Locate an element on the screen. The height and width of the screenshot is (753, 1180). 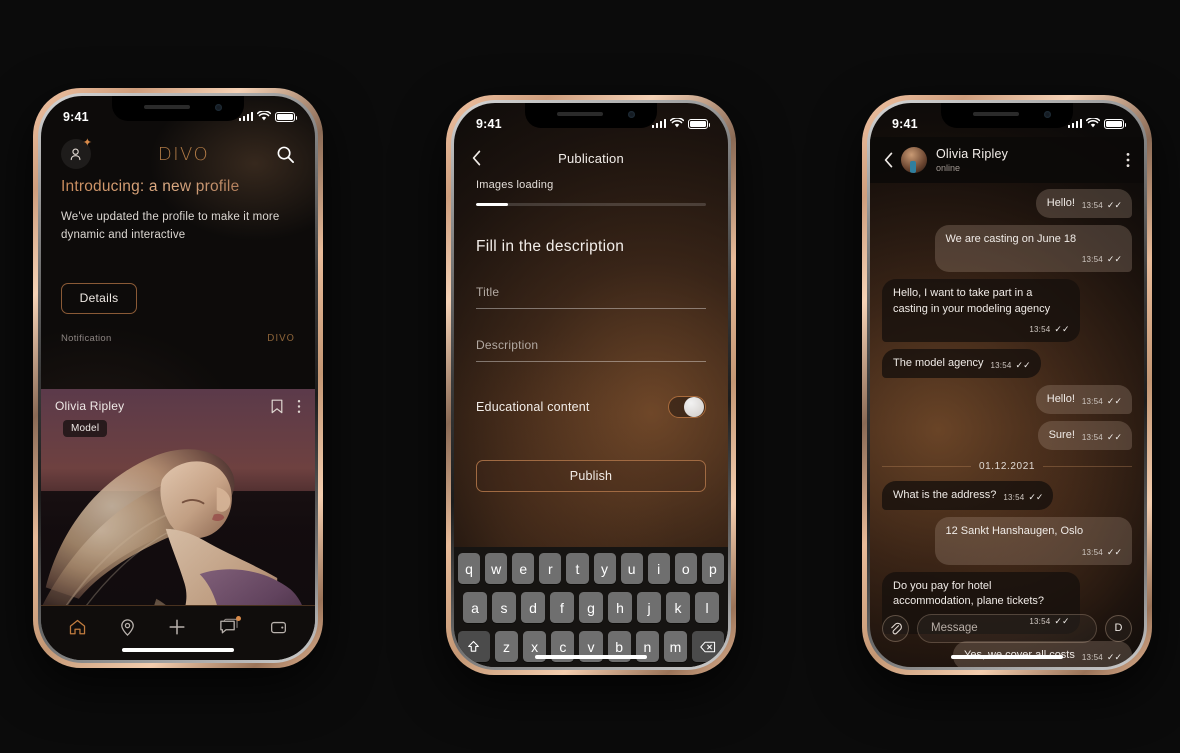
keyboard-row-1: q w e r t y u i o p is located at coordinates (591, 568).